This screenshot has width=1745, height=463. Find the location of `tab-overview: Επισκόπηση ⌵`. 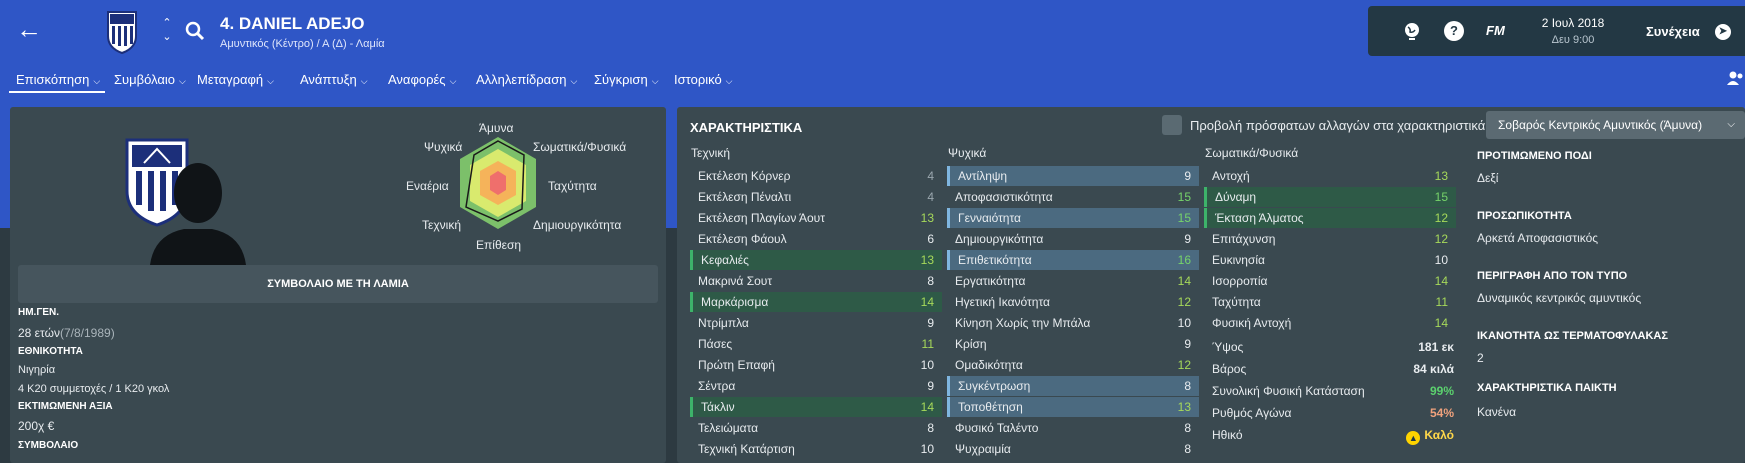

tab-overview: Επισκόπηση ⌵ is located at coordinates (58, 79).